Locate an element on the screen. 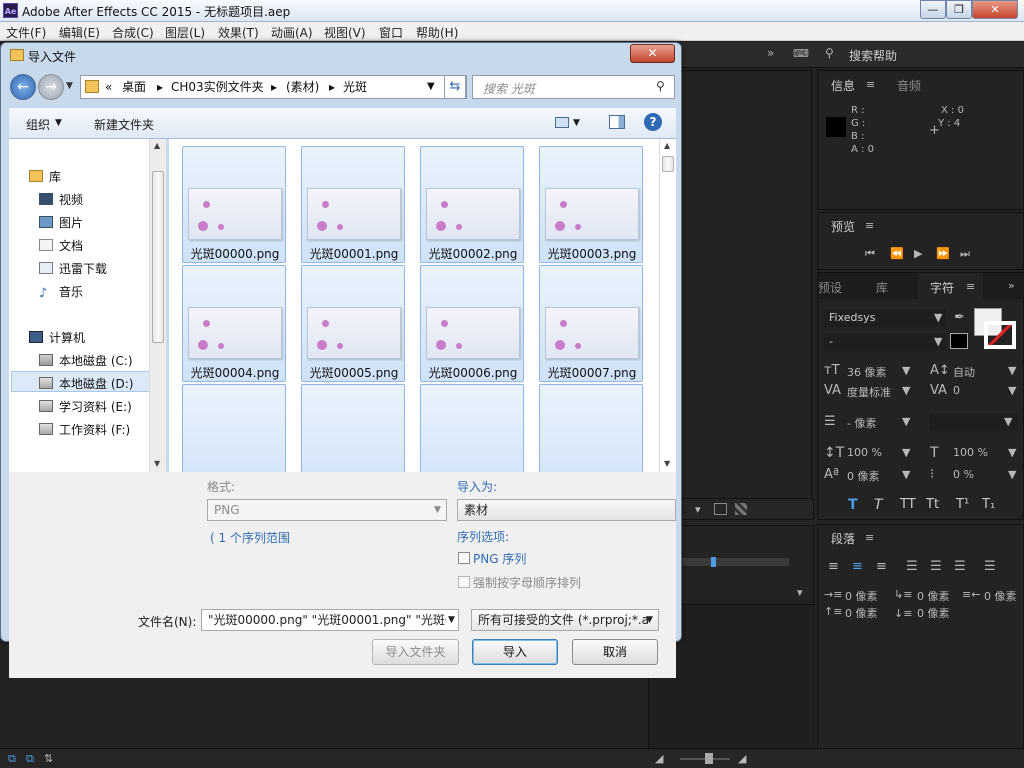 The image size is (1024, 768). maximize-button: ❐ is located at coordinates (959, 9).